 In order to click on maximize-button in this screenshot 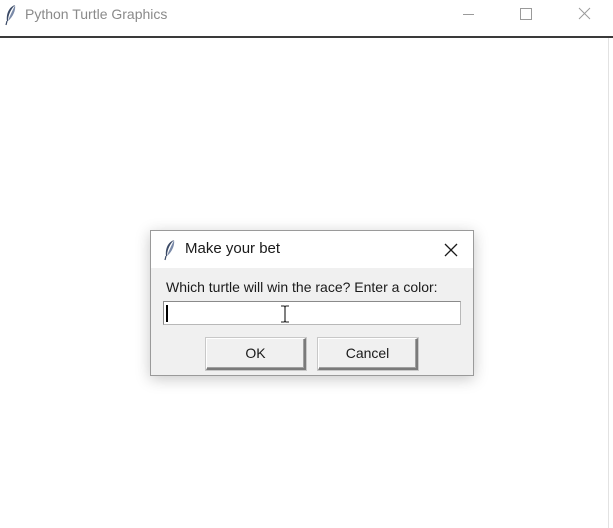, I will do `click(526, 14)`.